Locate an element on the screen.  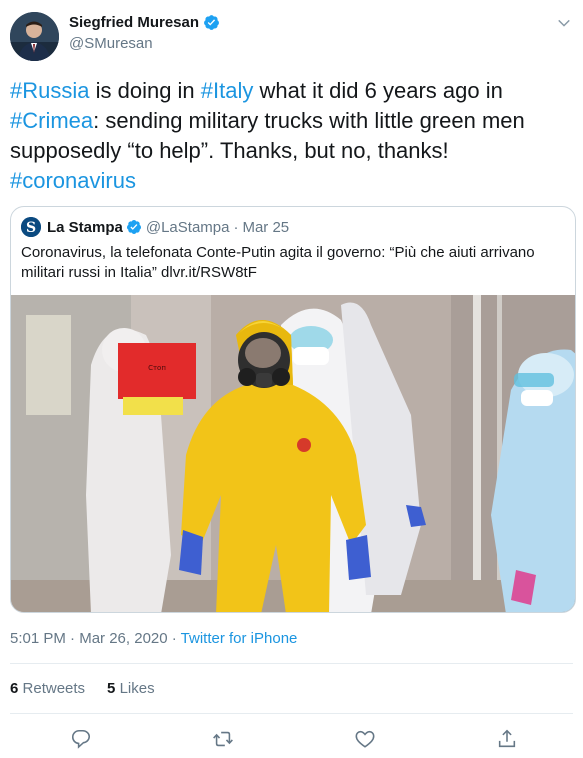
reply-icon is located at coordinates (81, 739).